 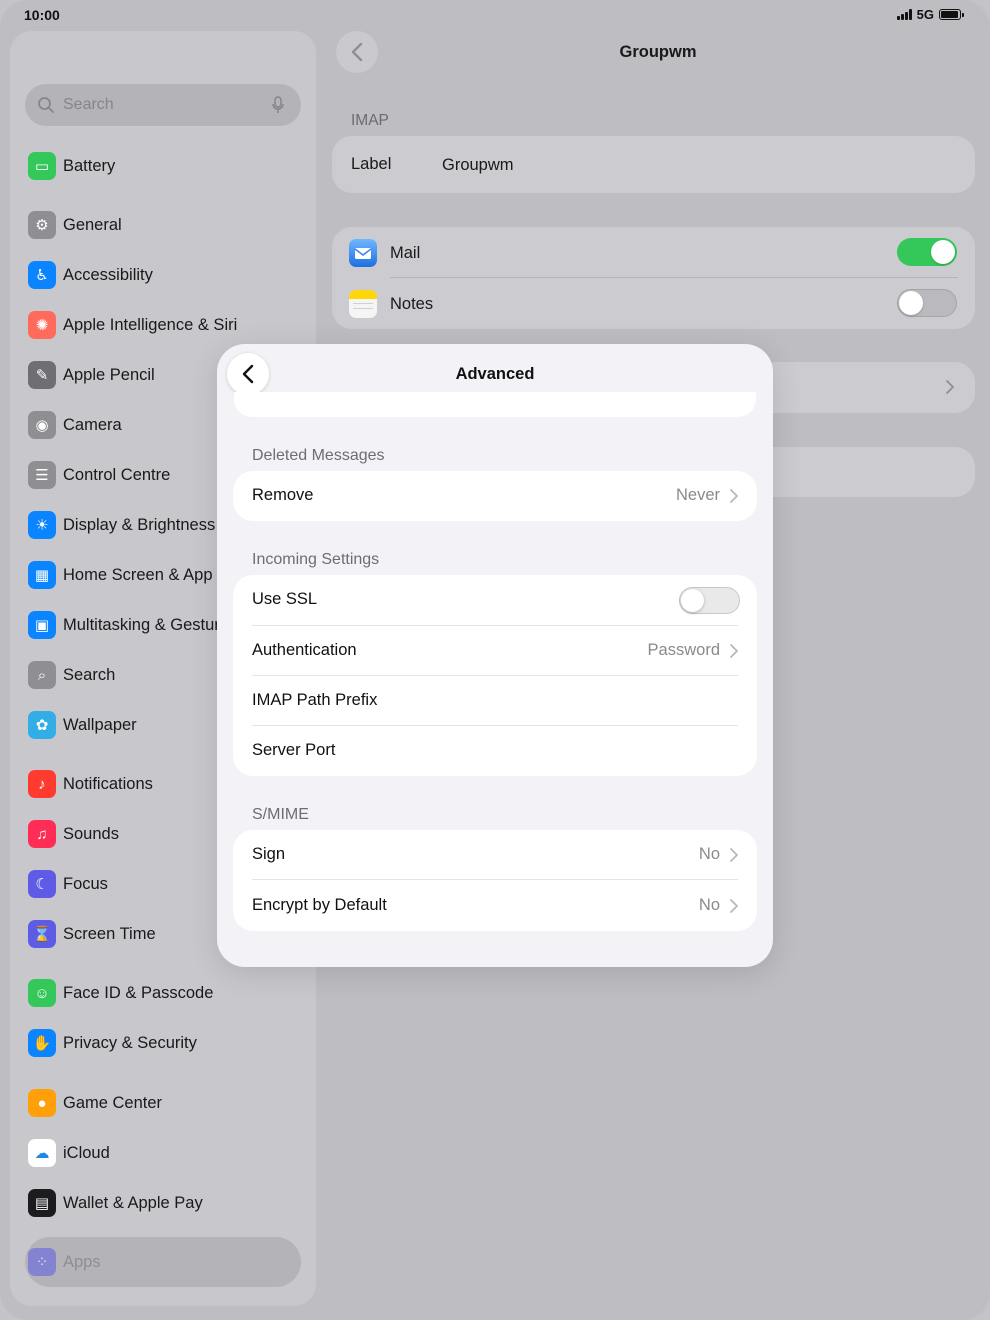 I want to click on sign-label: Sign, so click(x=269, y=854).